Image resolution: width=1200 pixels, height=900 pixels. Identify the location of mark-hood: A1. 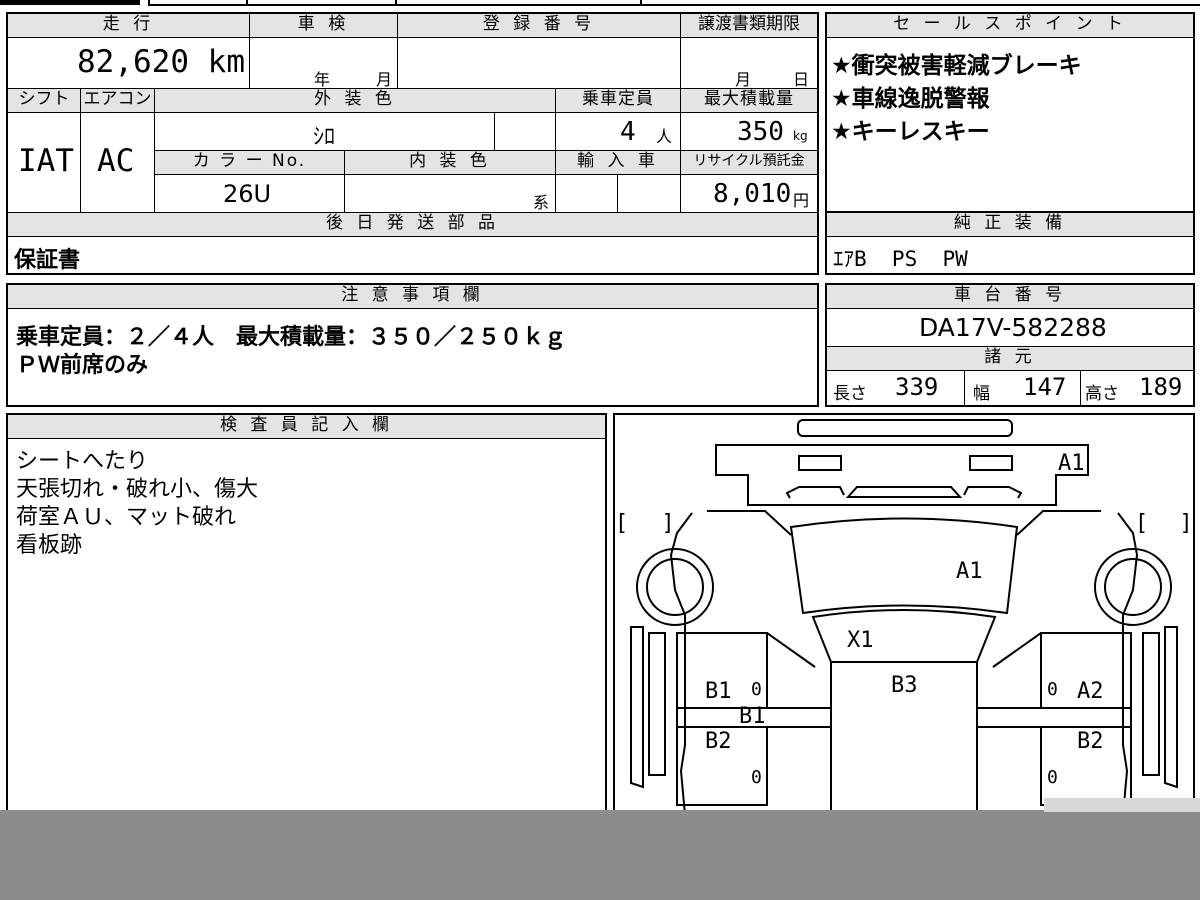
(969, 571).